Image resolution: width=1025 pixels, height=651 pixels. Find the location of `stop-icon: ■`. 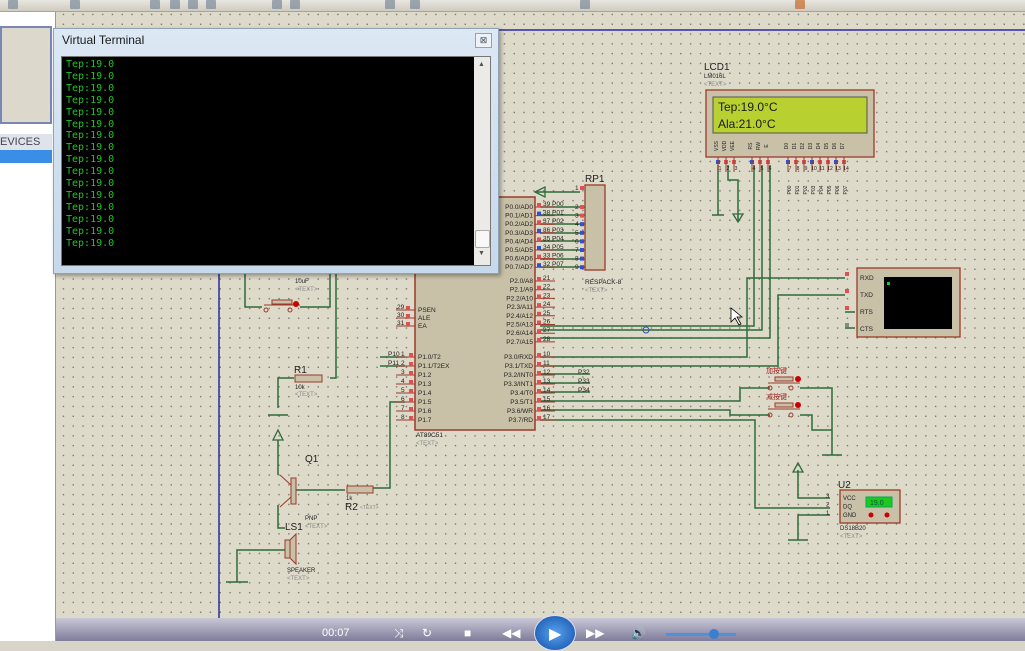

stop-icon: ■ is located at coordinates (467, 633).